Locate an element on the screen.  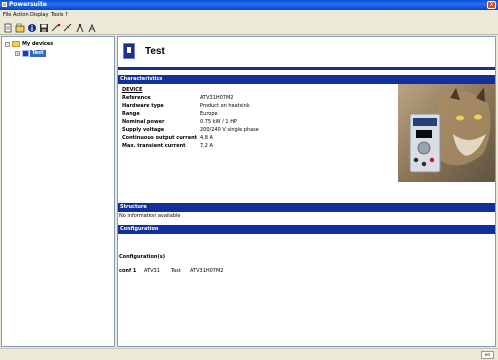
connect-icon is located at coordinates (56, 28).